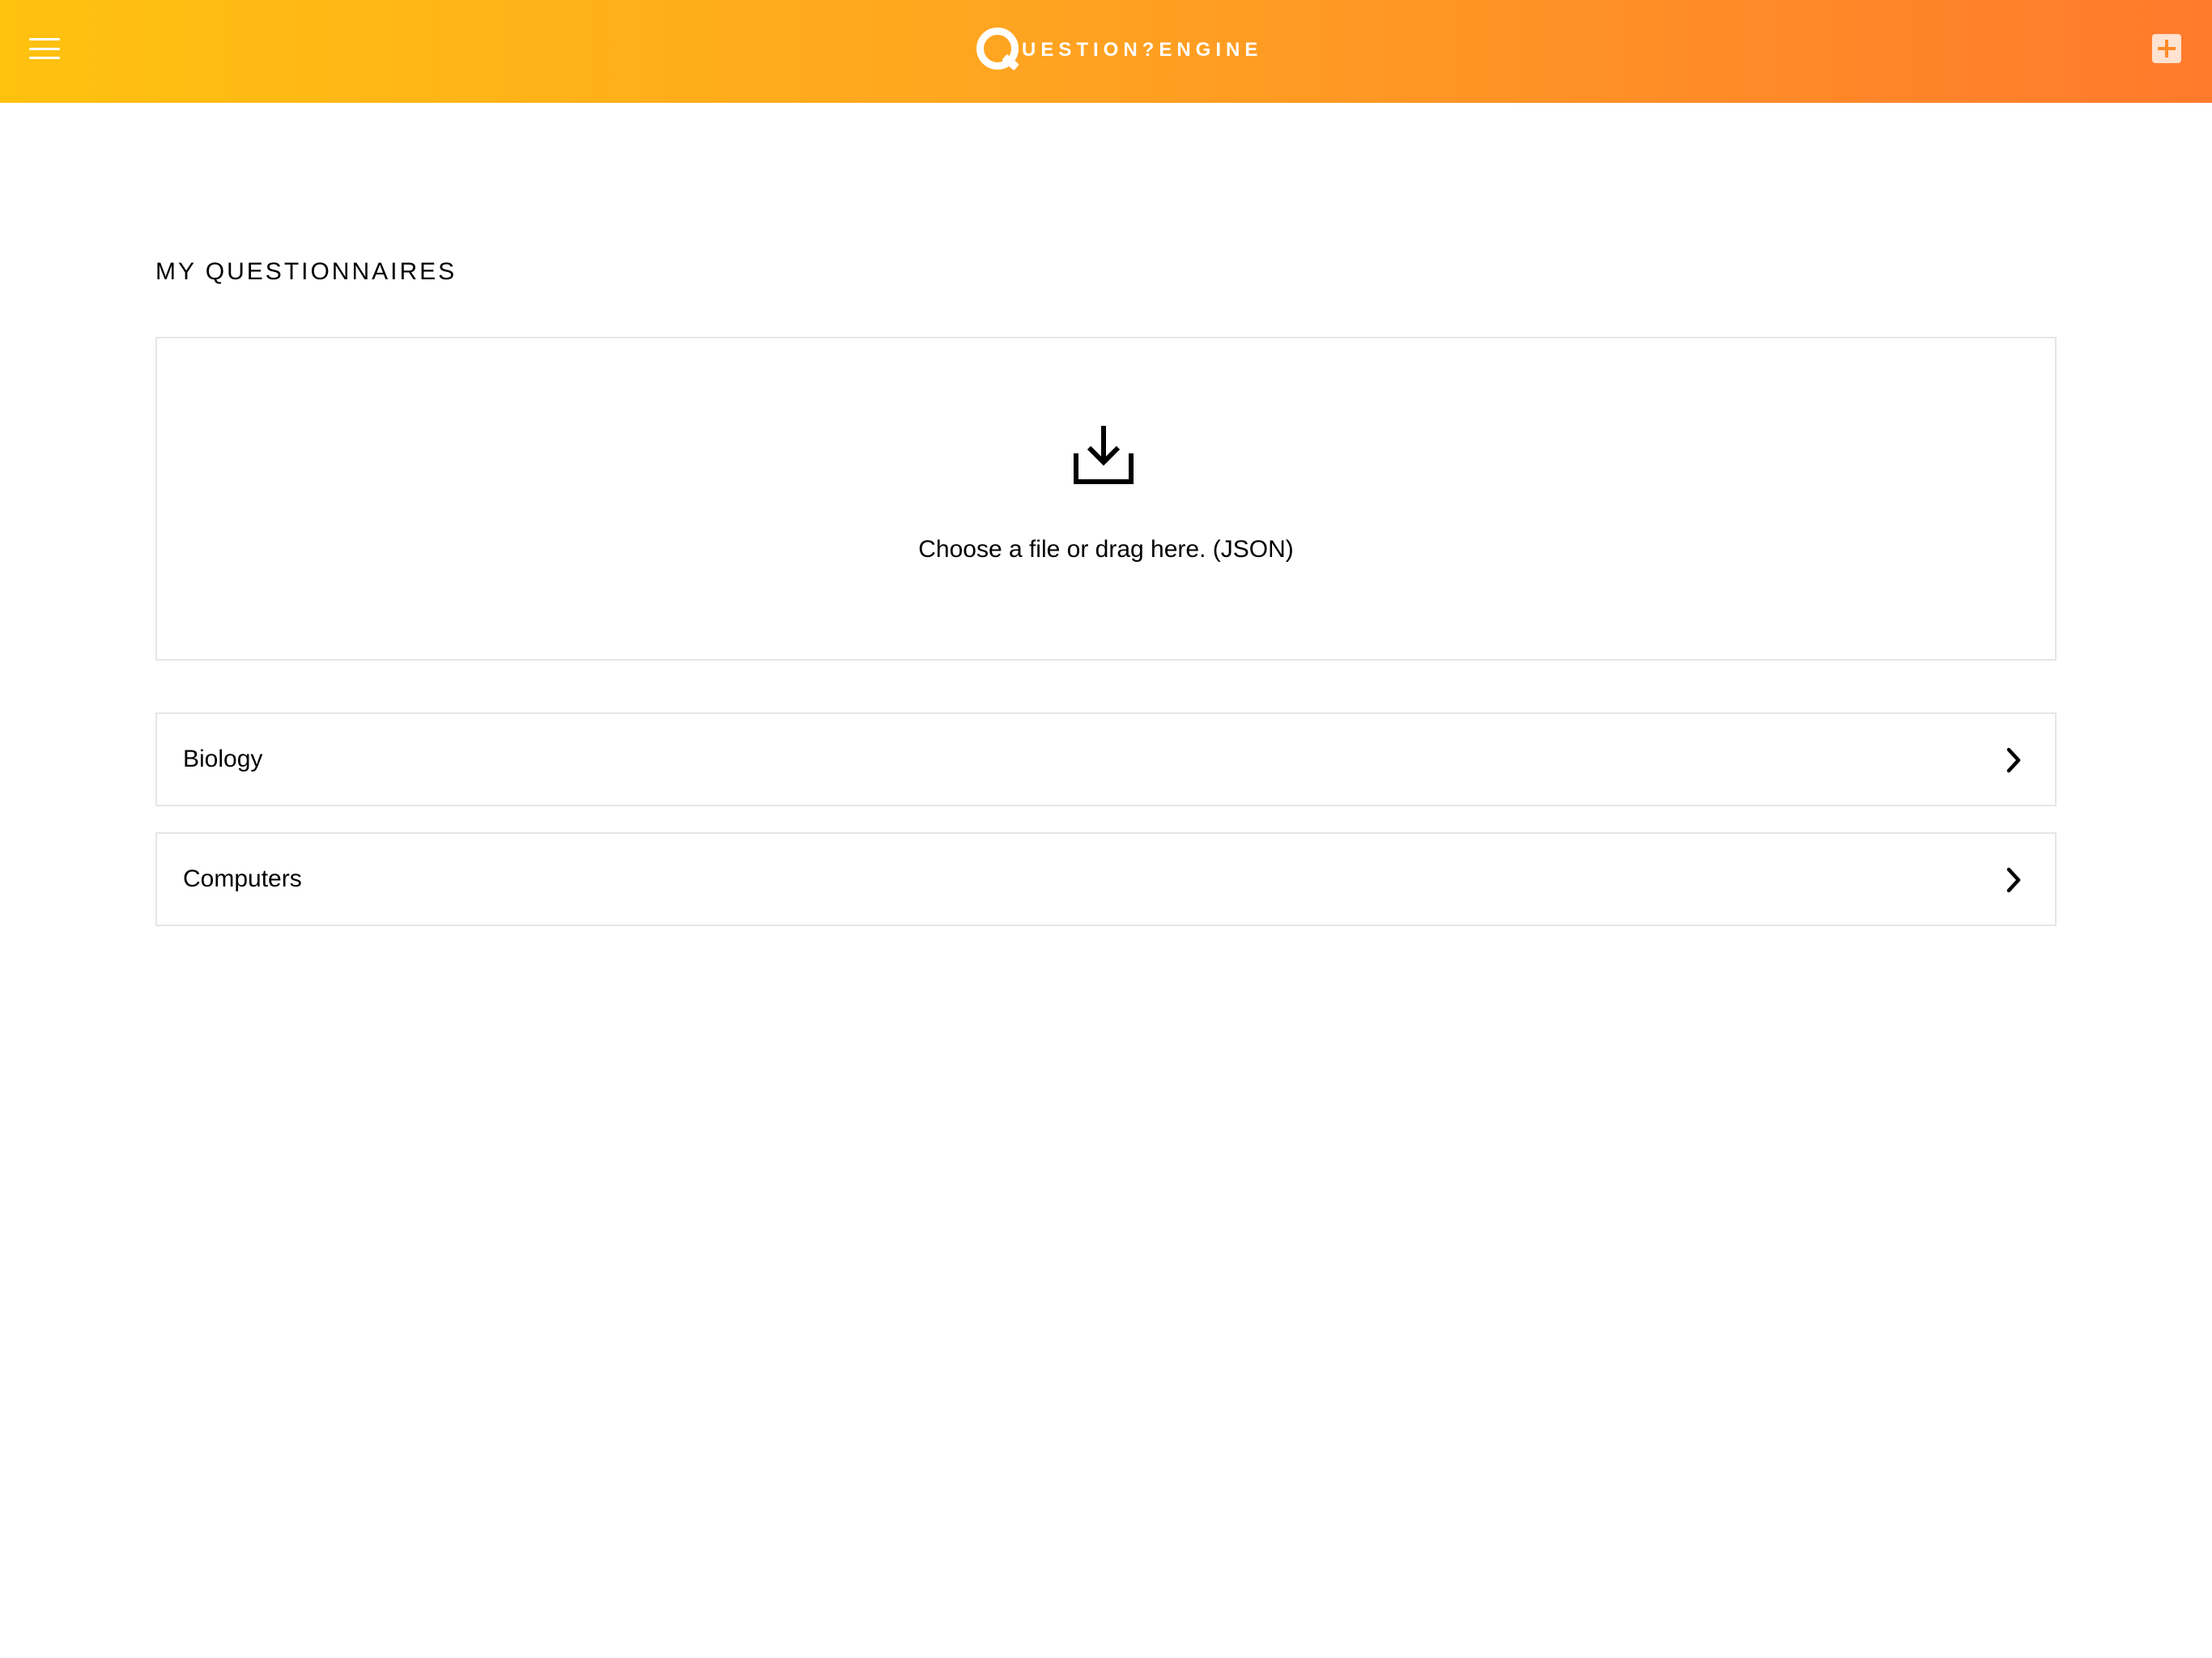 Image resolution: width=2212 pixels, height=1658 pixels. What do you see at coordinates (1104, 455) in the screenshot?
I see `download-tray-icon` at bounding box center [1104, 455].